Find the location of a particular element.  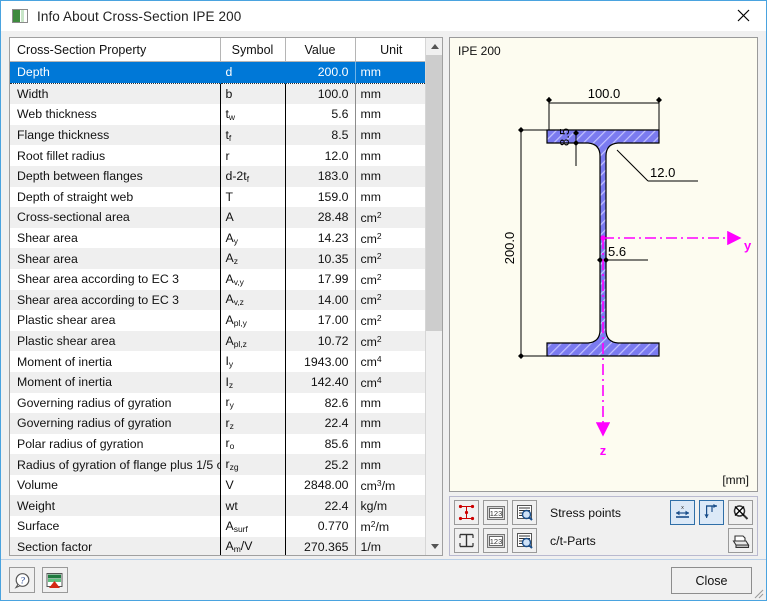

table-row: Volume V 2848.00 cm3/m is located at coordinates (218, 485).